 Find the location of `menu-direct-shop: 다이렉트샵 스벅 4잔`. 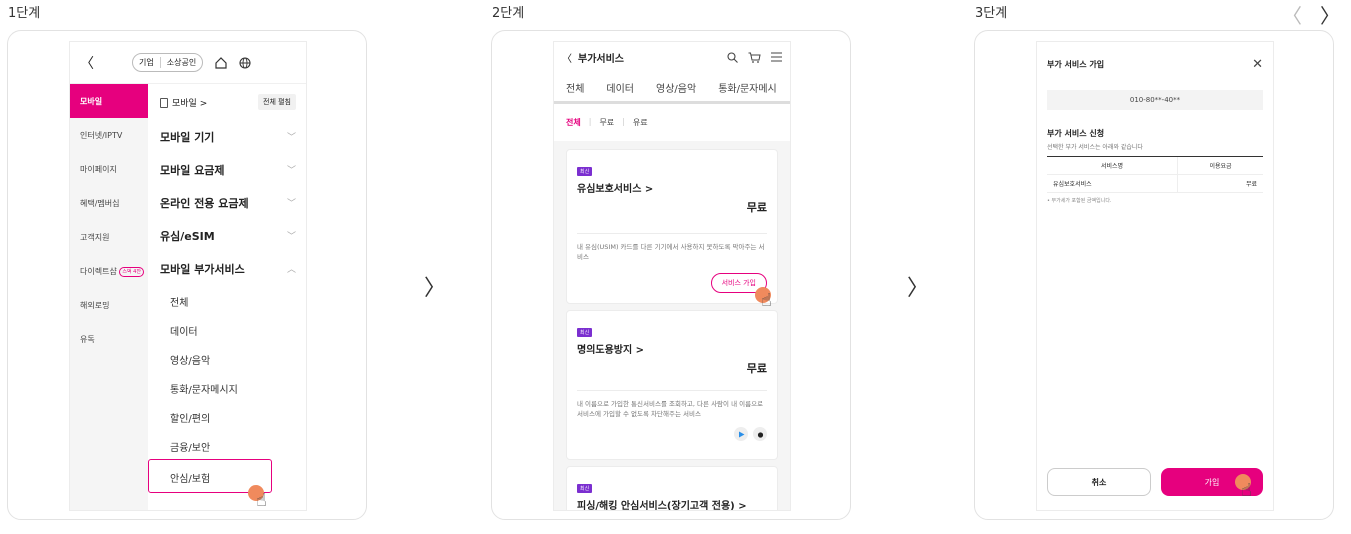

menu-direct-shop: 다이렉트샵 스벅 4잔 is located at coordinates (109, 271).